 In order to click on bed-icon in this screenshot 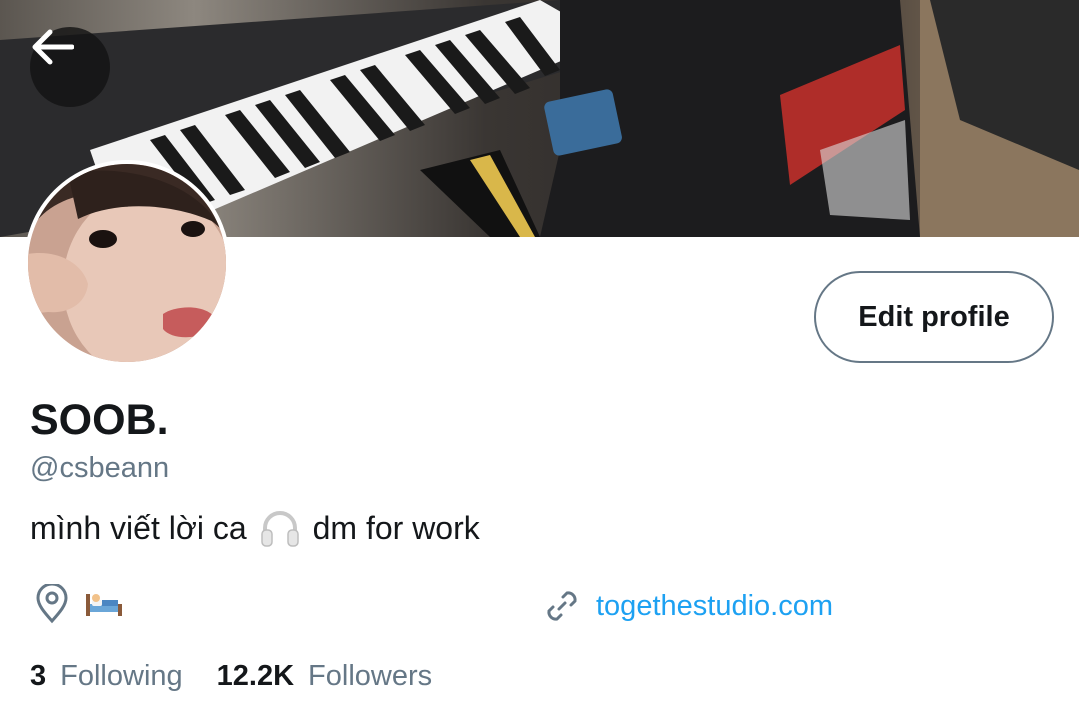, I will do `click(104, 605)`.